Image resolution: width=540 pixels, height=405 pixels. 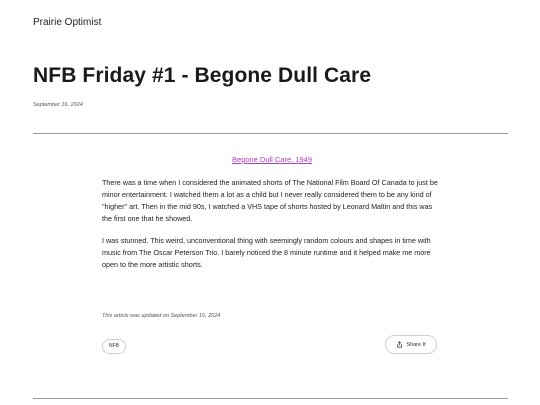 I want to click on share-button: Share It, so click(x=411, y=344).